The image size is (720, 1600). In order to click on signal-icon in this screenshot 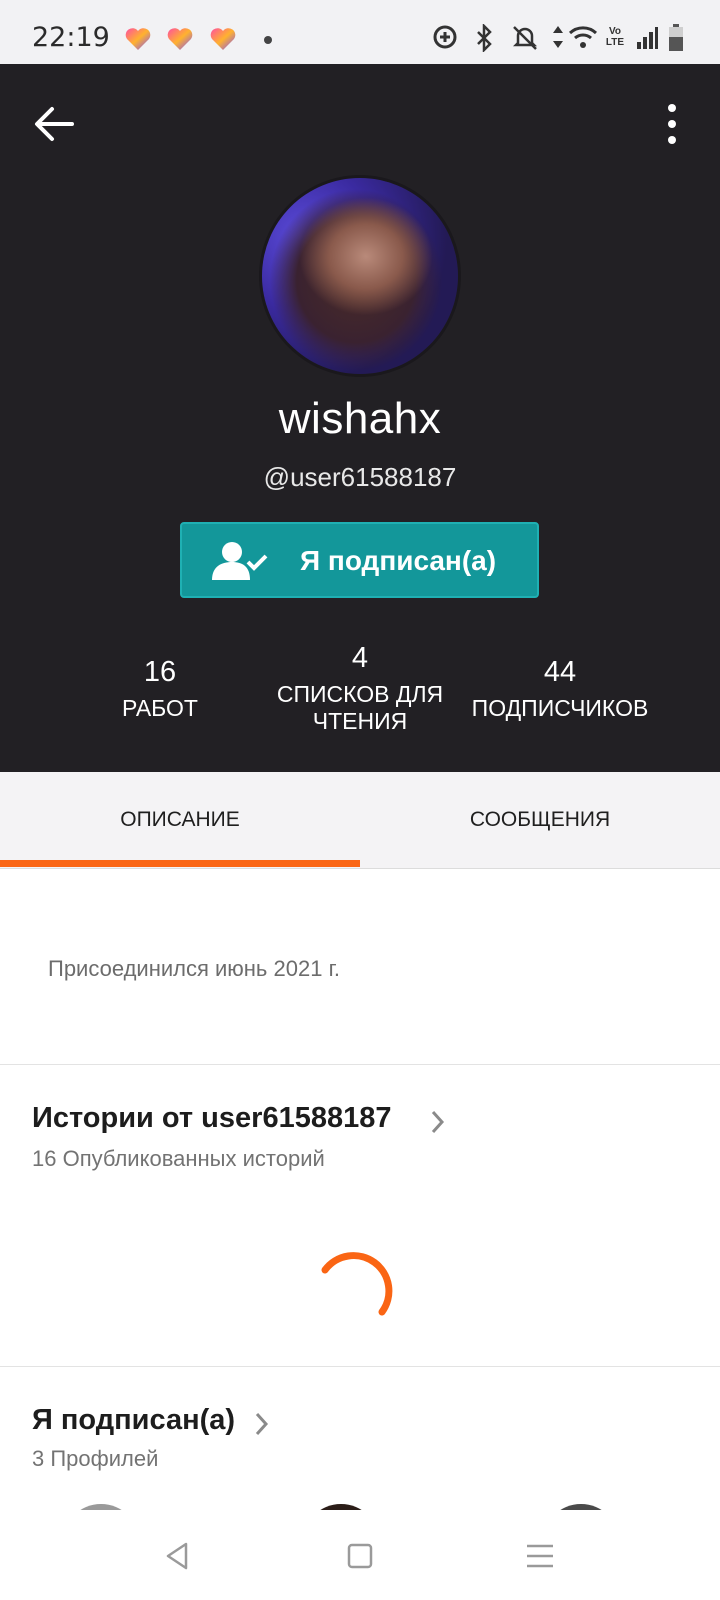, I will do `click(647, 38)`.